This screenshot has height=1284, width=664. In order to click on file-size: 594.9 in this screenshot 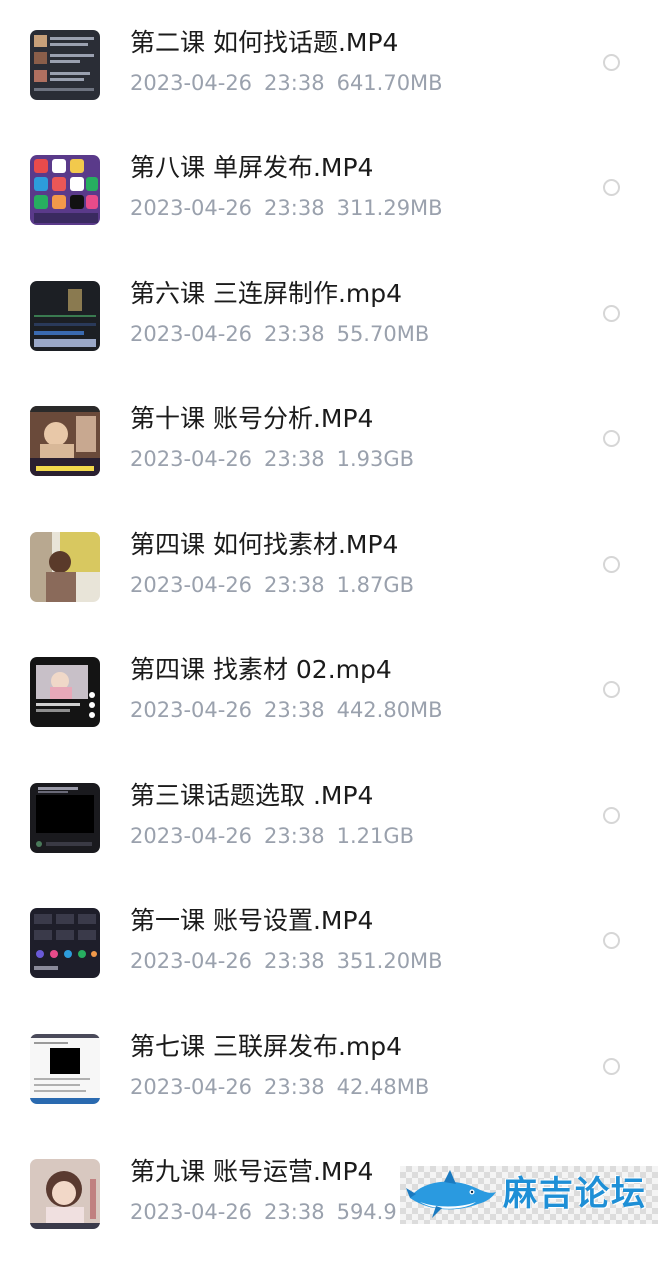, I will do `click(366, 1212)`.